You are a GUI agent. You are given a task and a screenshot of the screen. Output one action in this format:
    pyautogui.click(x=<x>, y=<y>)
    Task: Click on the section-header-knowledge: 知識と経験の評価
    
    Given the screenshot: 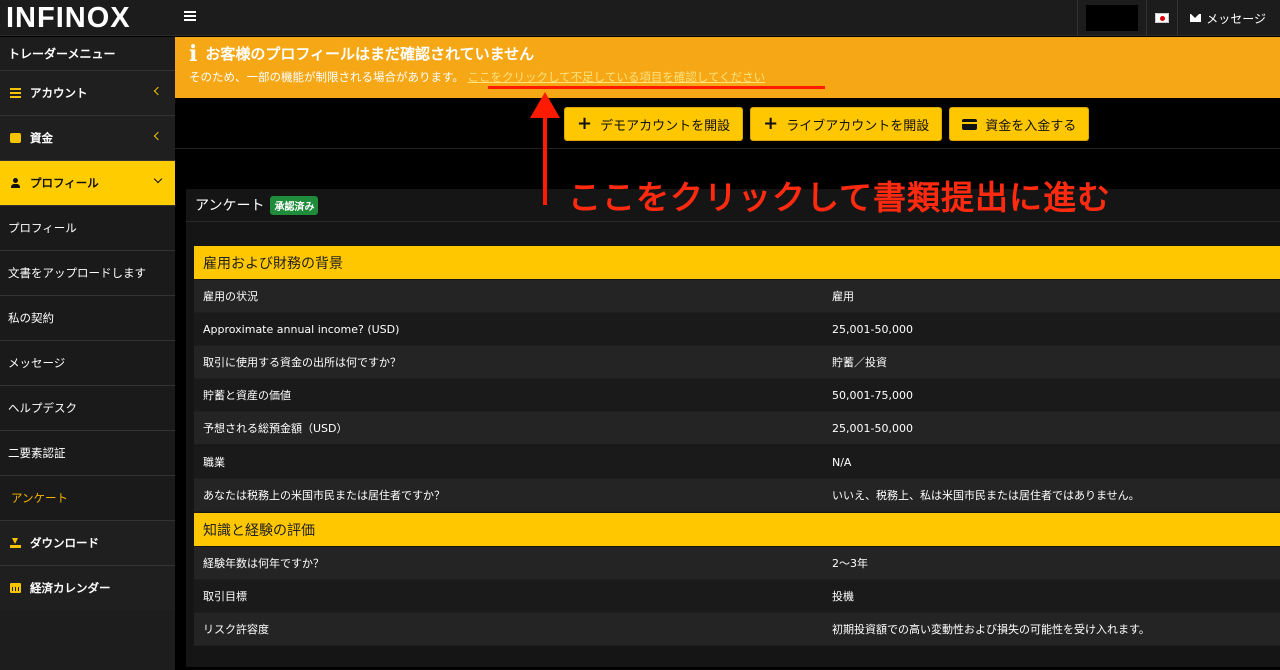 What is the action you would take?
    pyautogui.click(x=737, y=529)
    